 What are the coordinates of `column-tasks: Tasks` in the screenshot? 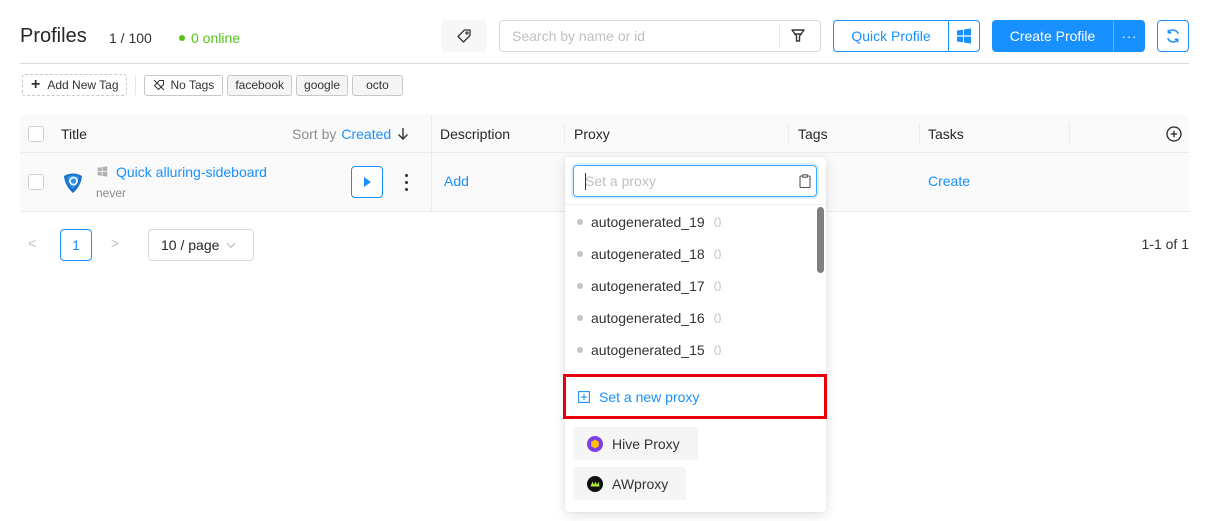 It's located at (946, 134).